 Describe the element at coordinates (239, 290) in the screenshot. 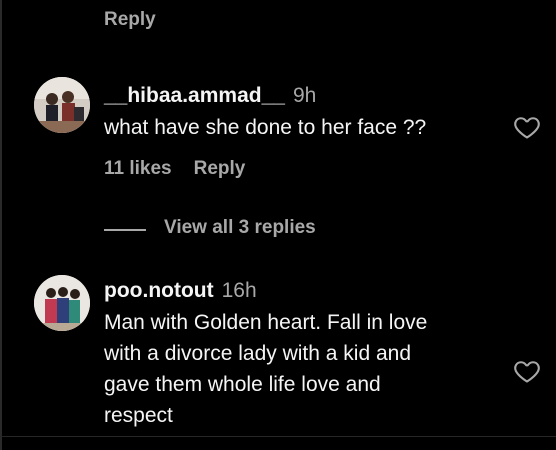

I see `comment-time: 16h` at that location.